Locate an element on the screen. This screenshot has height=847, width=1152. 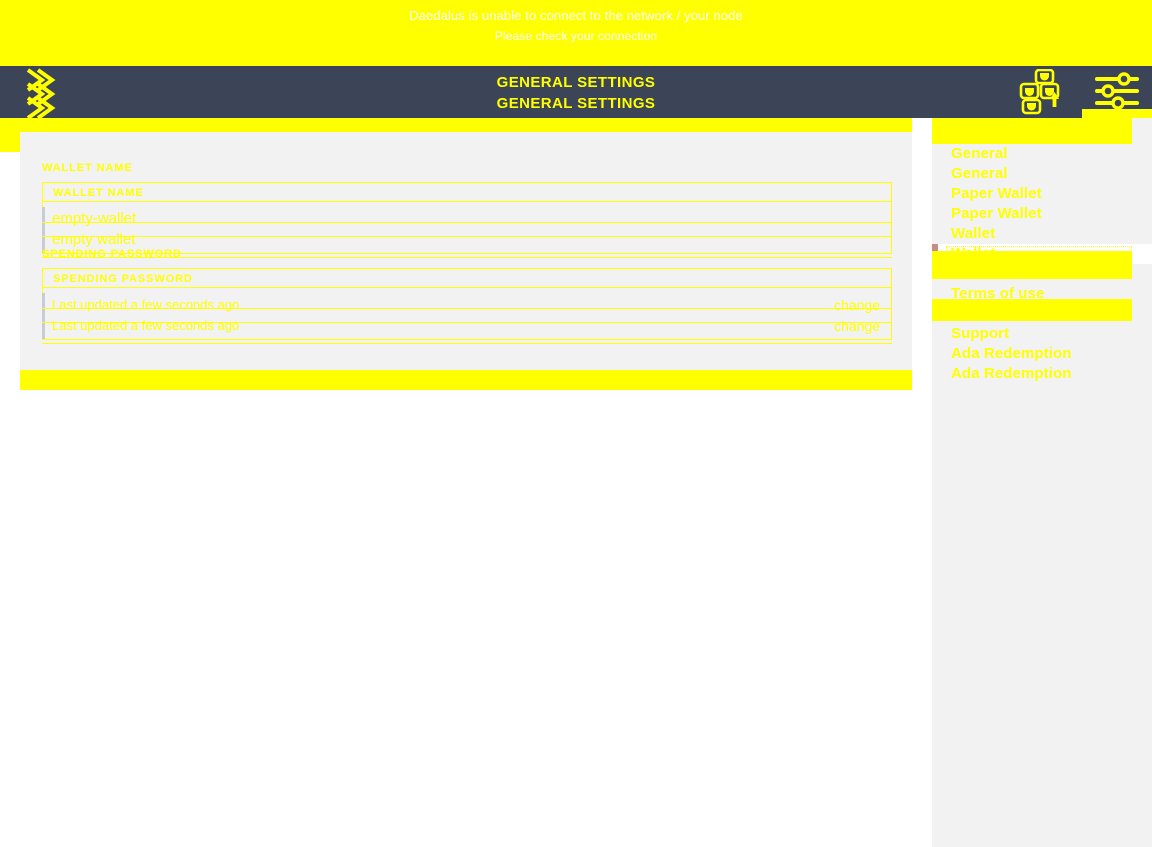
sidebar-item-wallet-selected: Wallet is located at coordinates (1042, 254).